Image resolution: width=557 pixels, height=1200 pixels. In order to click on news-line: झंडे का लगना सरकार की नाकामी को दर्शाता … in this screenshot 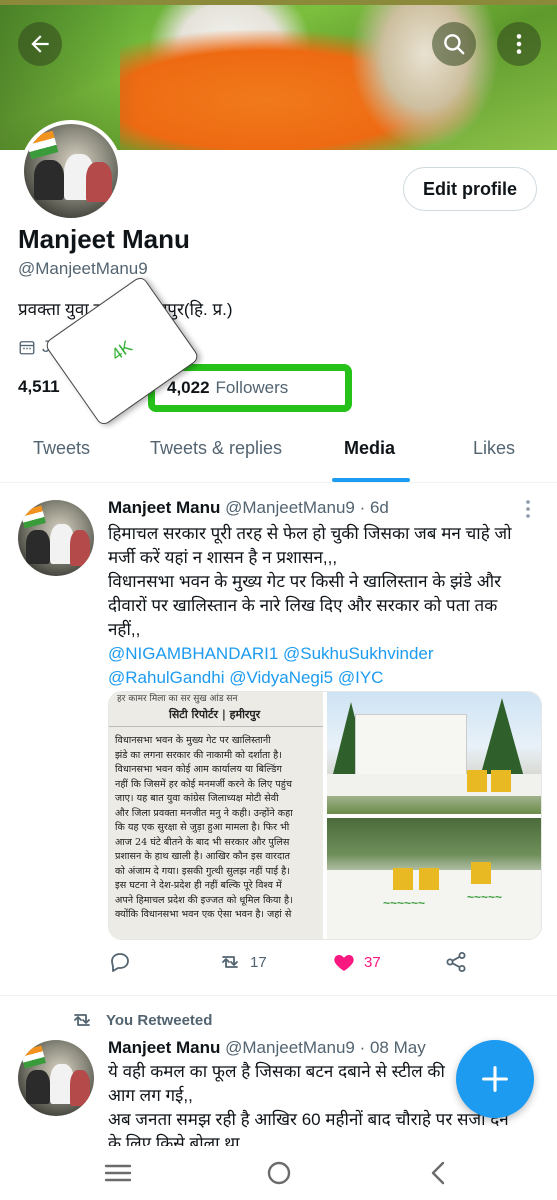, I will do `click(198, 755)`.